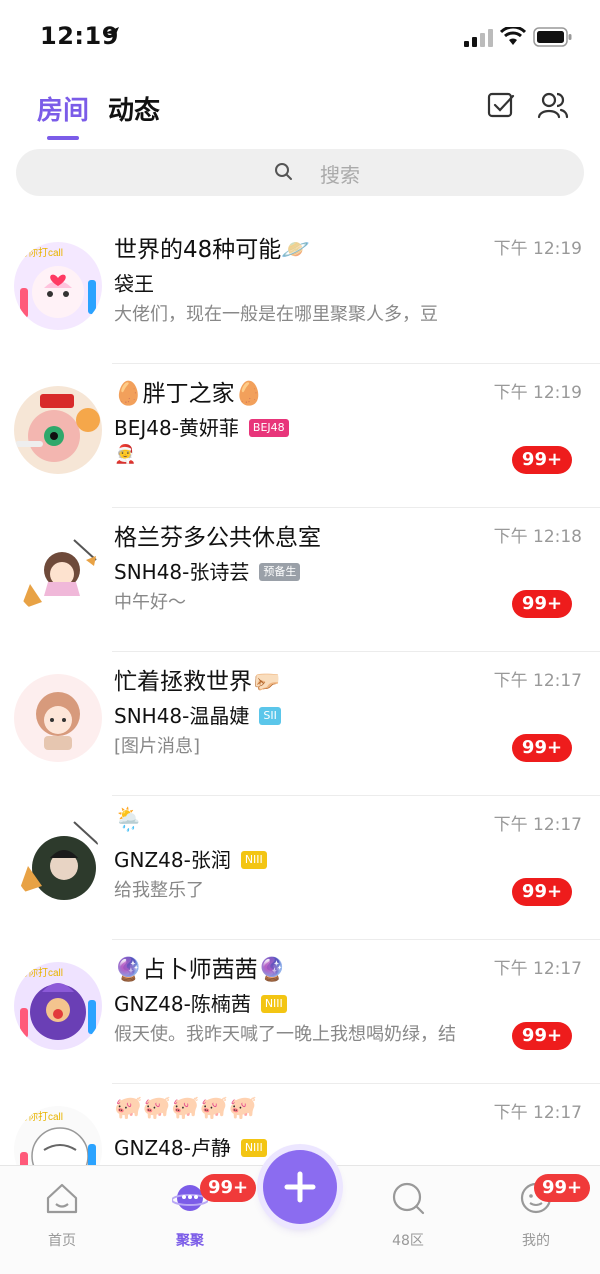 The width and height of the screenshot is (600, 1274). Describe the element at coordinates (283, 171) in the screenshot. I see `search-icon` at that location.